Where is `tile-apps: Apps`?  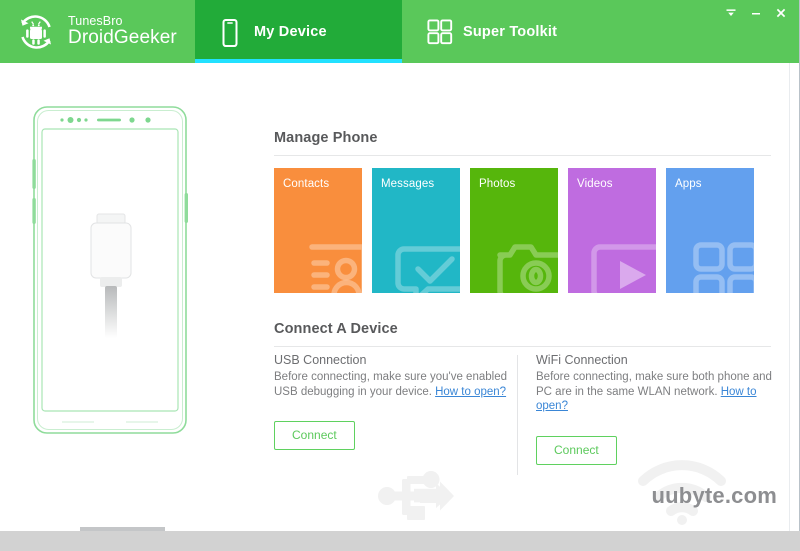
tile-apps: Apps is located at coordinates (710, 230).